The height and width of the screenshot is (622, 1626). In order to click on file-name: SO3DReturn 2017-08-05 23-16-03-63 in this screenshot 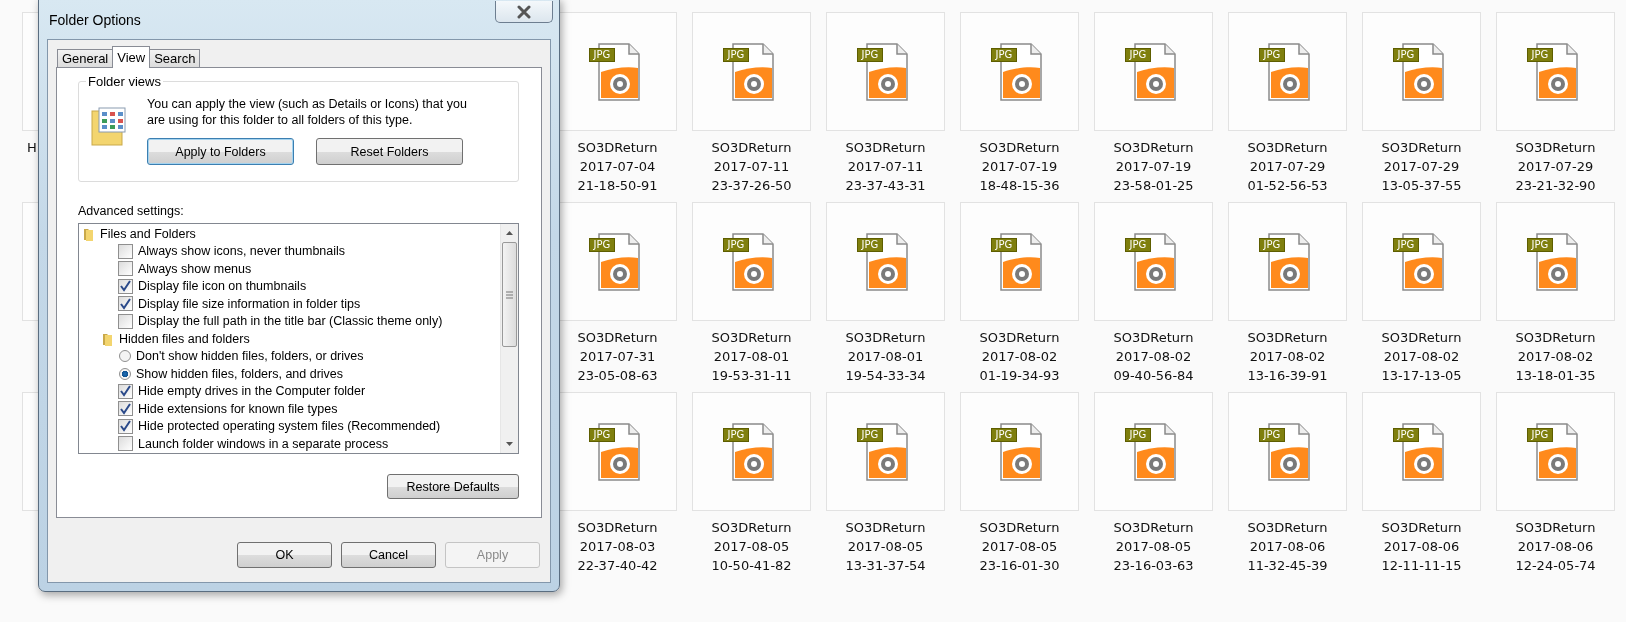, I will do `click(1153, 547)`.